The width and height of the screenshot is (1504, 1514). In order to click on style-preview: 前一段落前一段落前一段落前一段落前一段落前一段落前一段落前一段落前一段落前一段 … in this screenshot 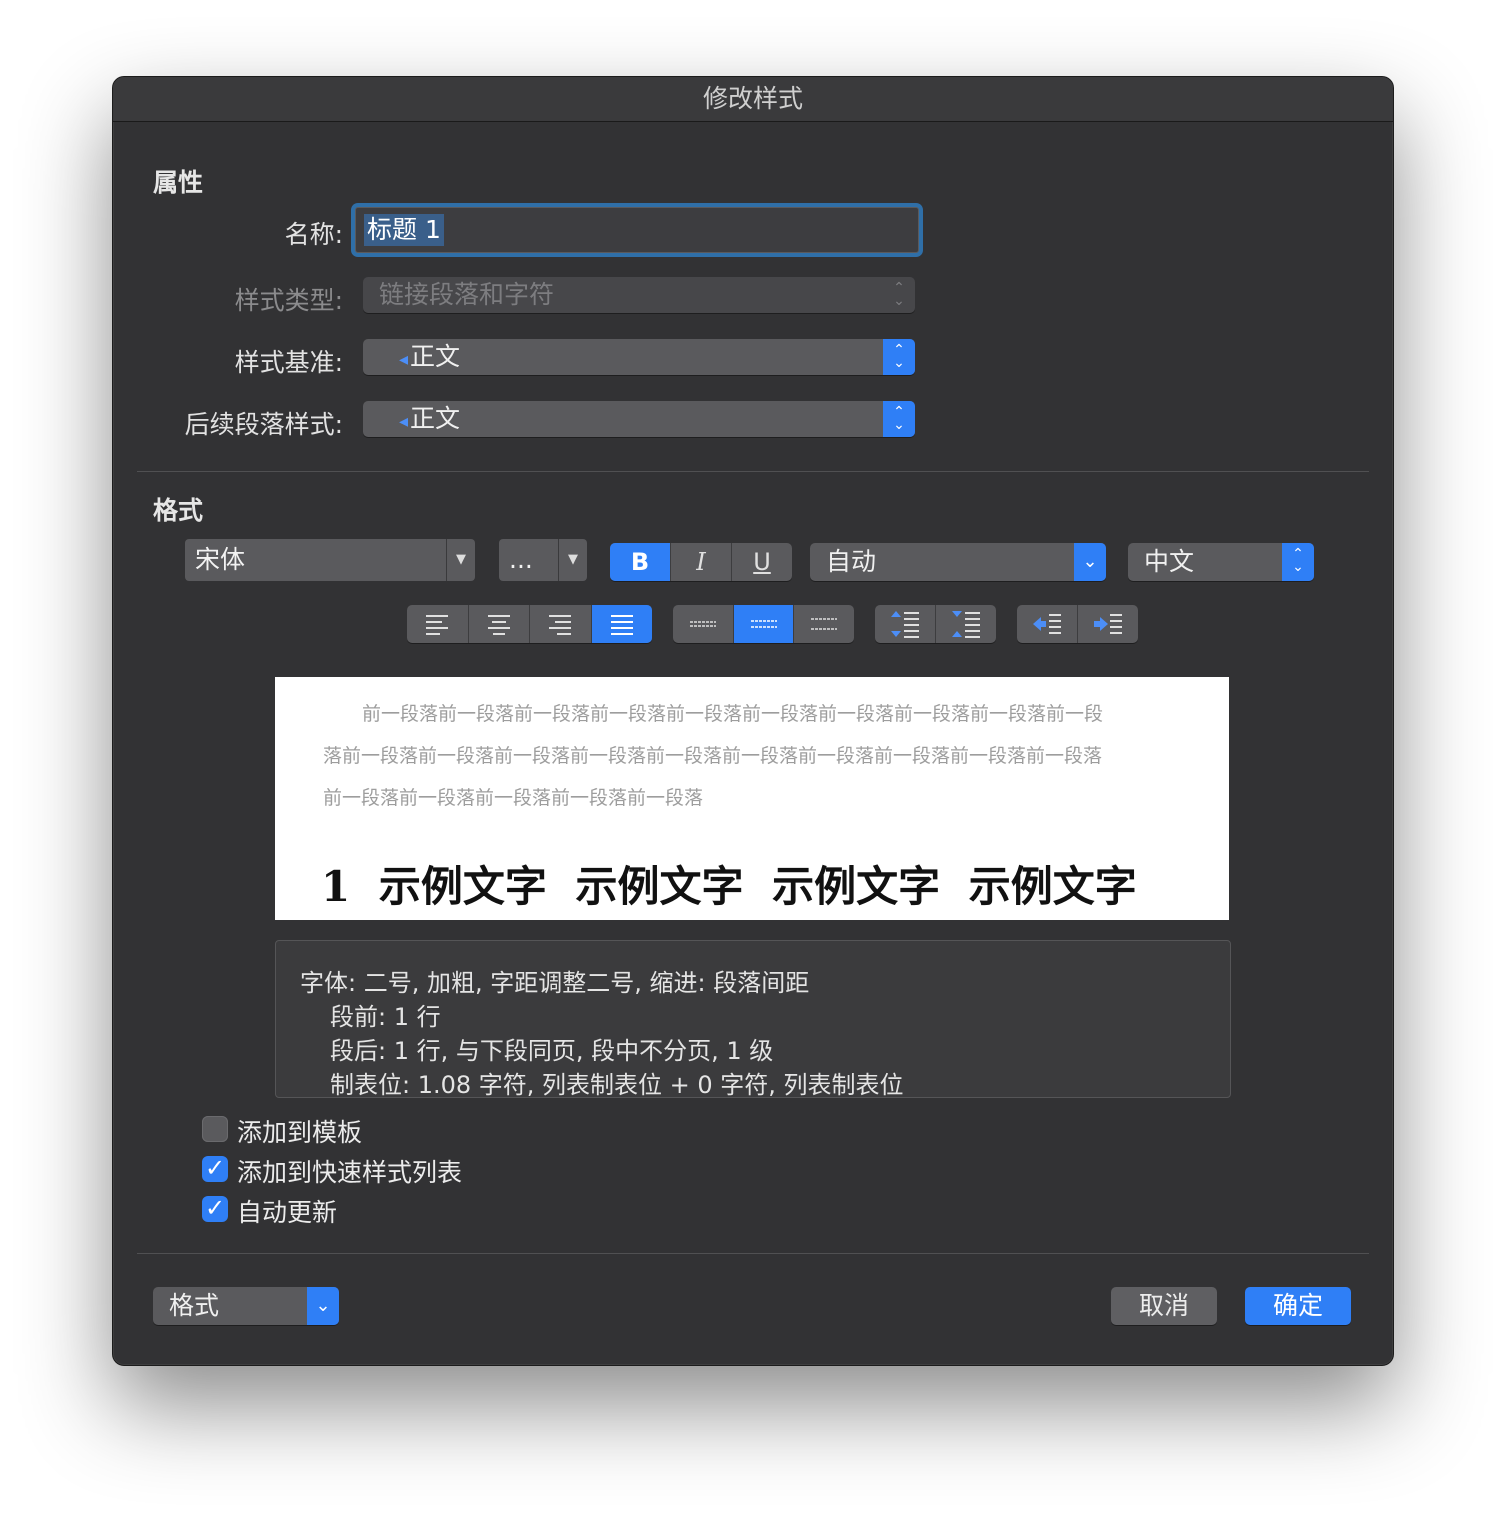, I will do `click(752, 798)`.